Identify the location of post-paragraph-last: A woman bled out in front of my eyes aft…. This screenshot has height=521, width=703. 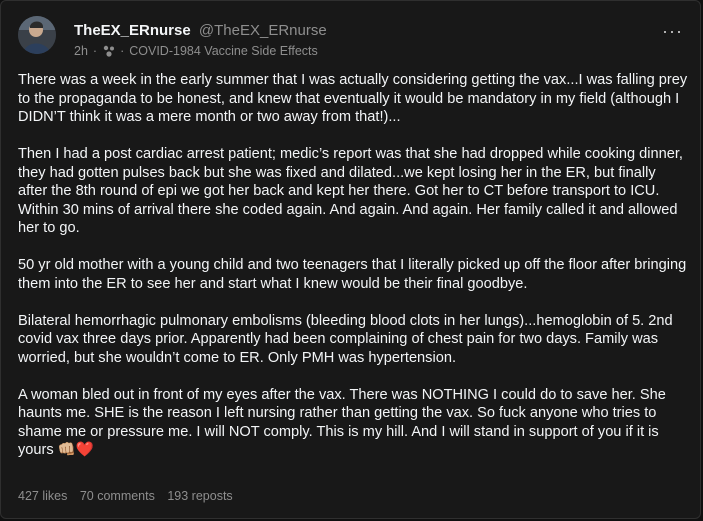
(353, 423).